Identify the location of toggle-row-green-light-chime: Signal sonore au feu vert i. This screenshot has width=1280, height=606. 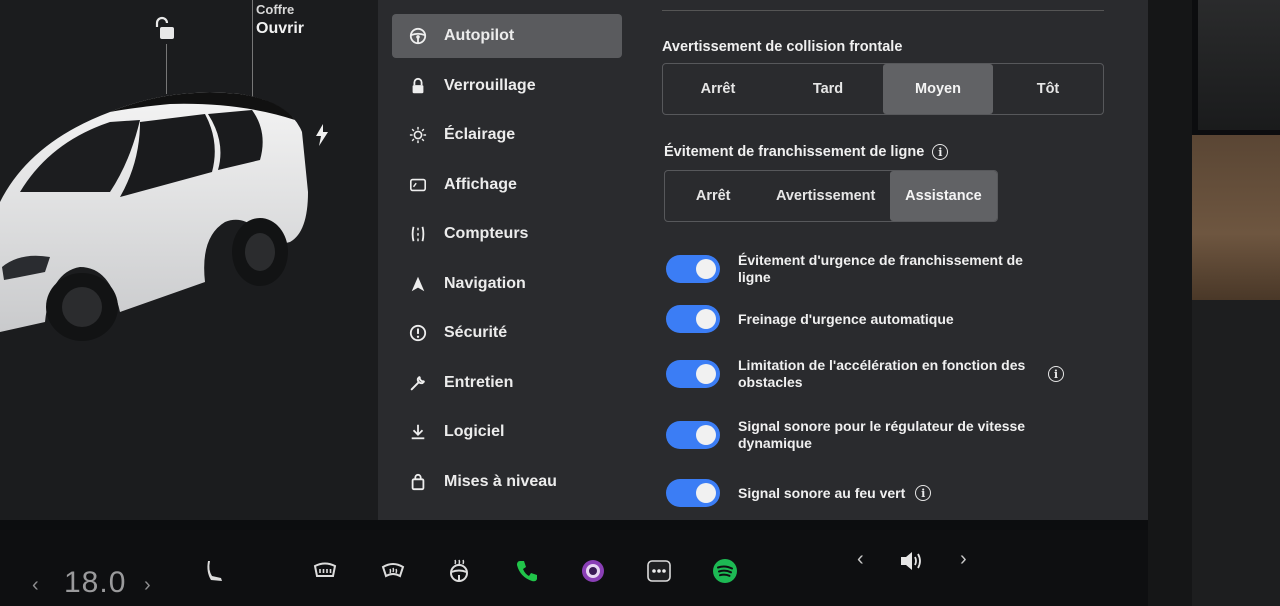
(886, 493).